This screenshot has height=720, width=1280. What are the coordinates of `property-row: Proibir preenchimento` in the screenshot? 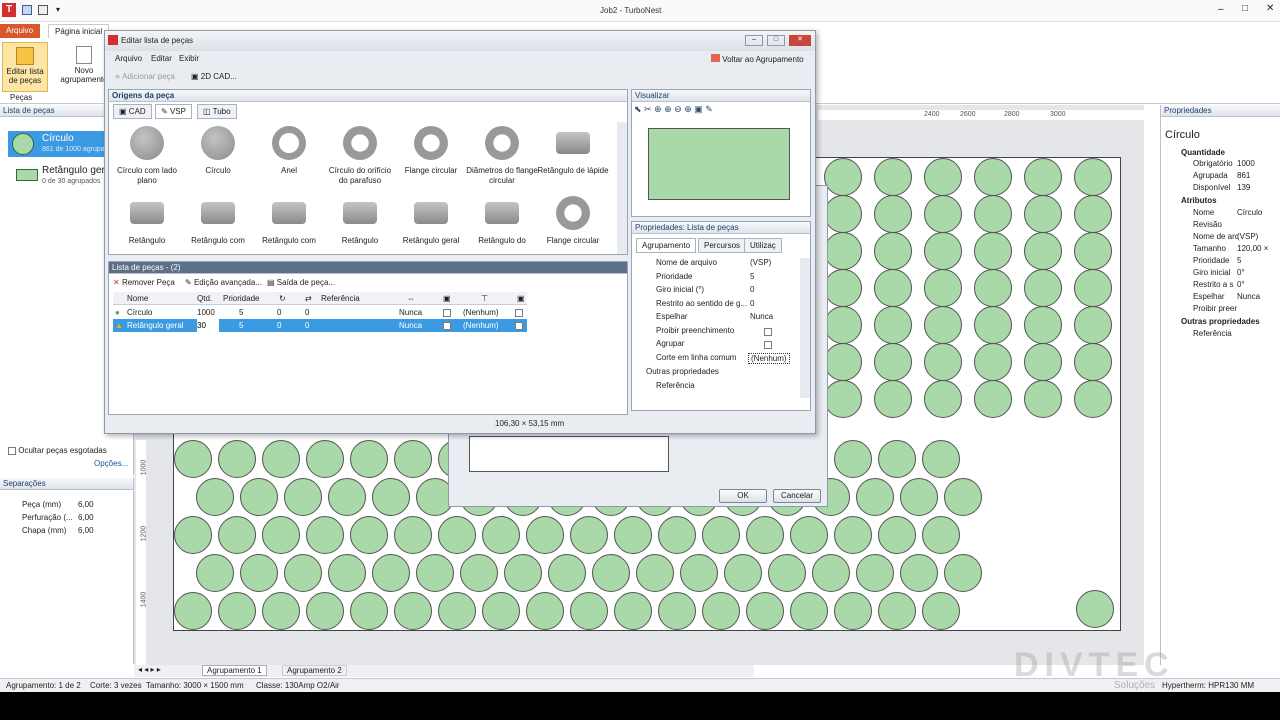 It's located at (714, 332).